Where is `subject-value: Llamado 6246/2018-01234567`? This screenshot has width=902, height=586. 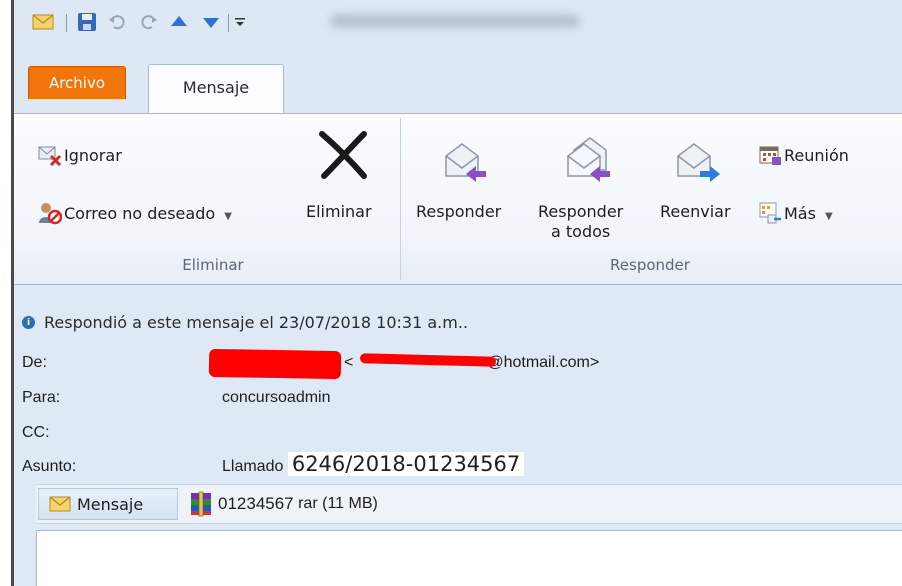 subject-value: Llamado 6246/2018-01234567 is located at coordinates (373, 464).